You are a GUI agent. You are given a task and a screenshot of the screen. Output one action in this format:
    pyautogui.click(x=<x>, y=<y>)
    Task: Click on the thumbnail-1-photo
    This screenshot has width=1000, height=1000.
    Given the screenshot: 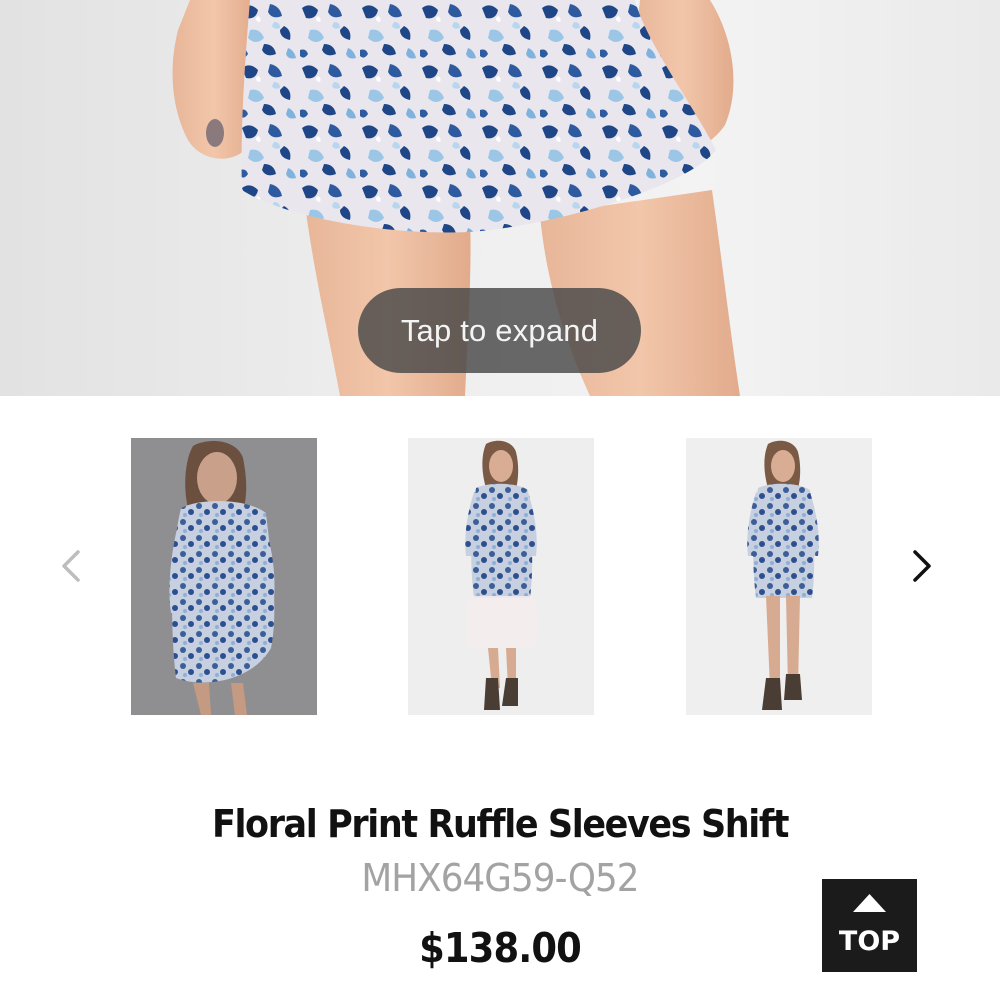 What is the action you would take?
    pyautogui.click(x=224, y=576)
    